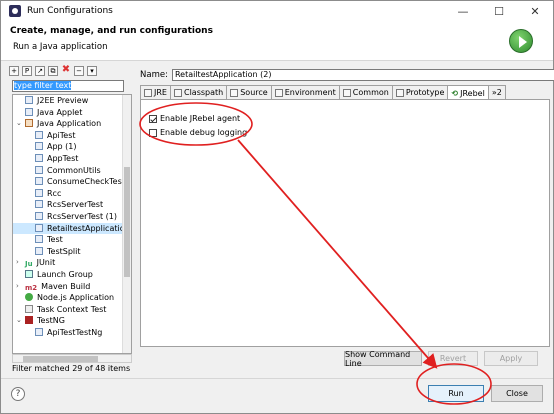  I want to click on tree-item: ConsumeCheckTest (1, so click(72, 182).